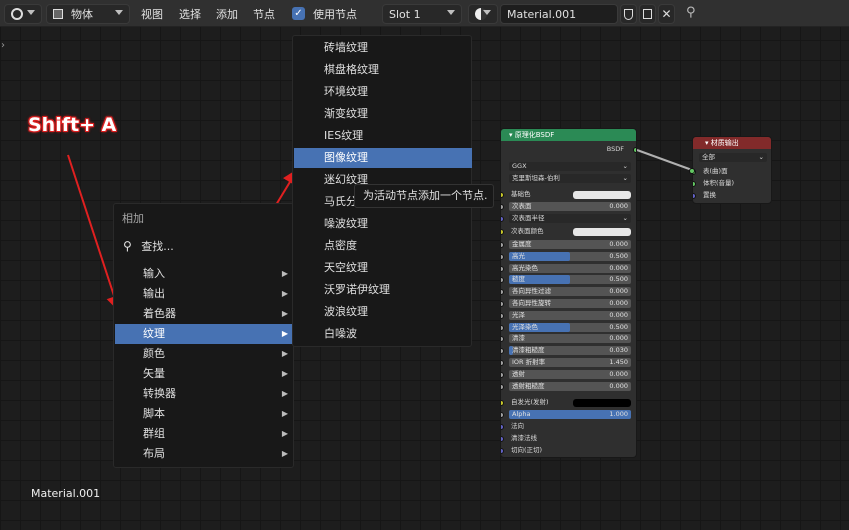  I want to click on distribution-dropdown: GGX ⌄, so click(570, 166).